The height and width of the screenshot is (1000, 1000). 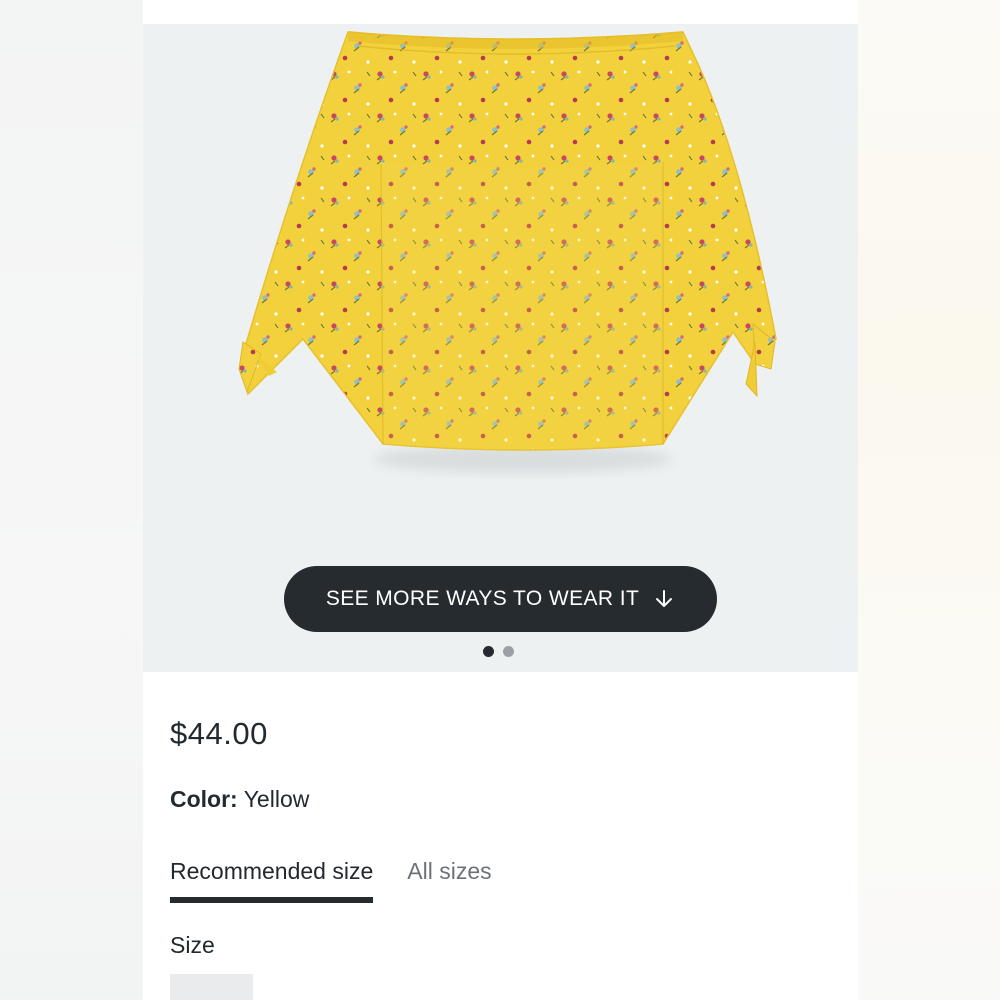 I want to click on arrow-down-icon, so click(x=664, y=598).